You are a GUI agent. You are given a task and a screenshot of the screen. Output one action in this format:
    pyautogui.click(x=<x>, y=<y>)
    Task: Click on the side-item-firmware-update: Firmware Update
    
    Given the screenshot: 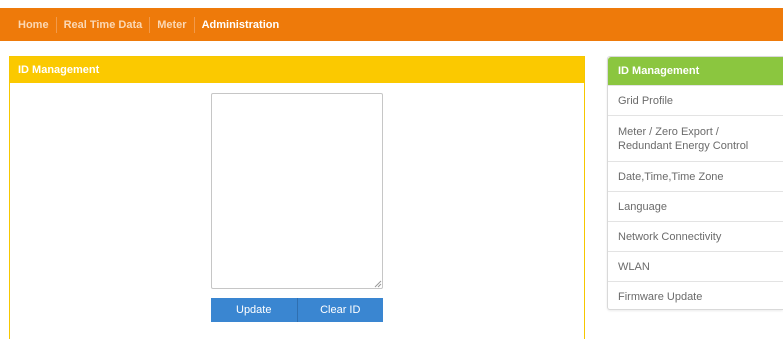 What is the action you would take?
    pyautogui.click(x=695, y=296)
    